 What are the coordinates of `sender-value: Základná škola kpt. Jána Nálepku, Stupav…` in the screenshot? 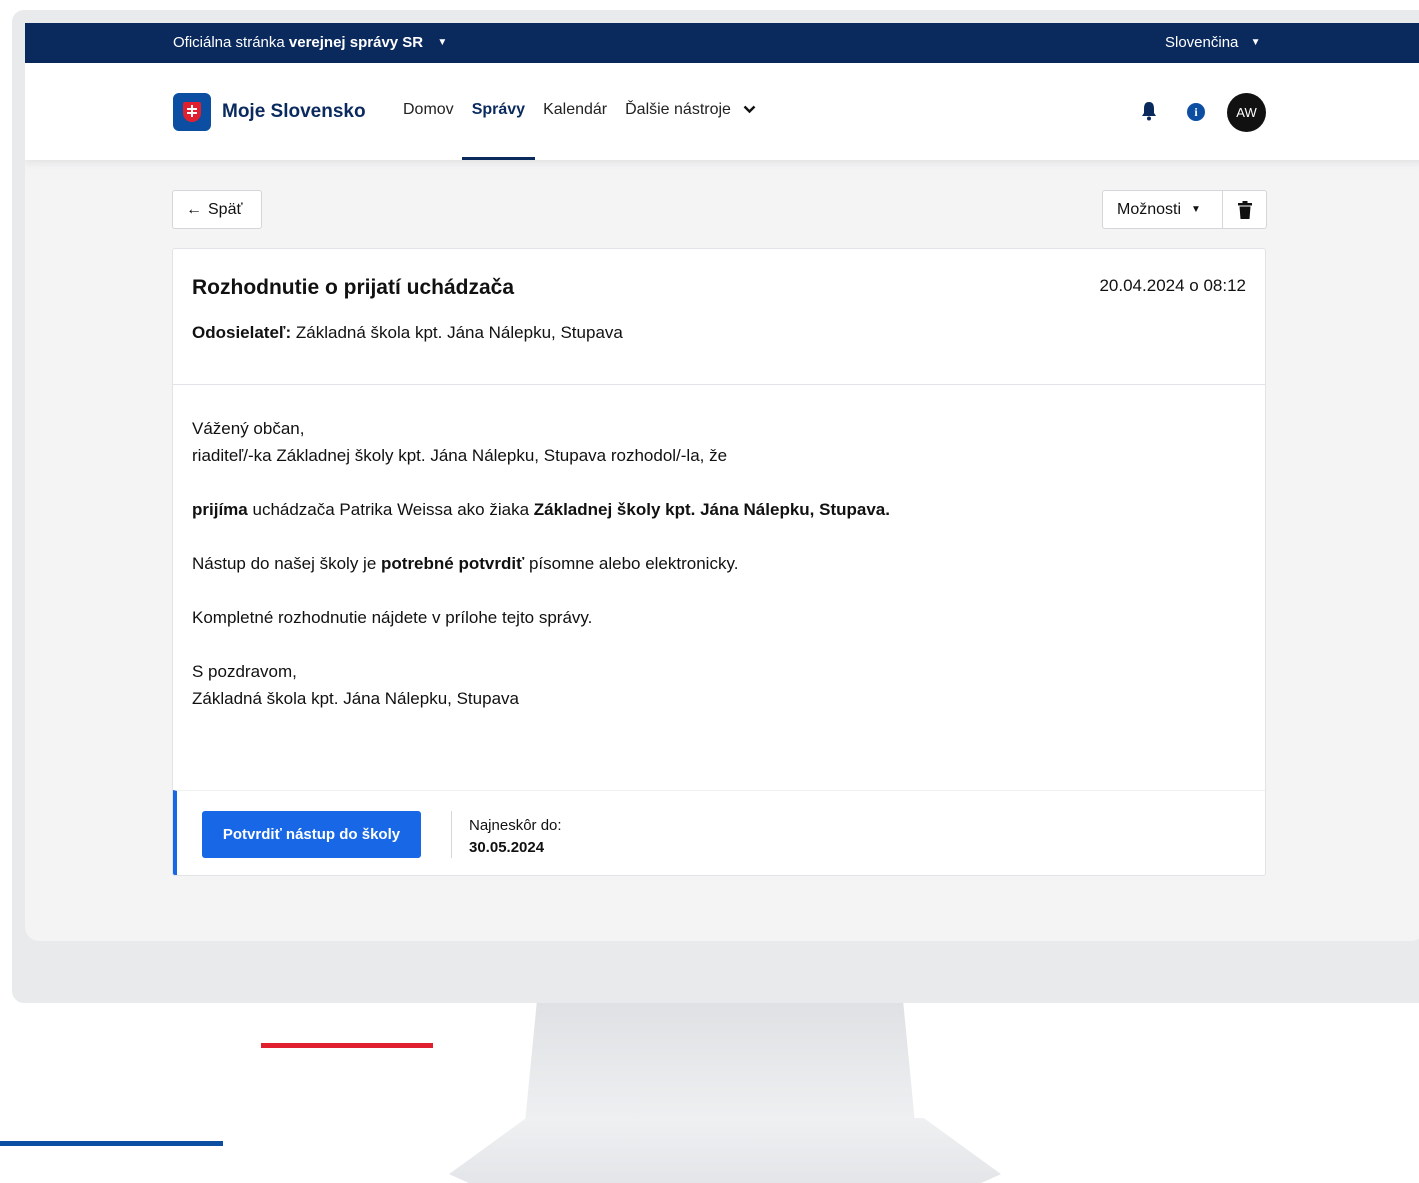 It's located at (459, 332).